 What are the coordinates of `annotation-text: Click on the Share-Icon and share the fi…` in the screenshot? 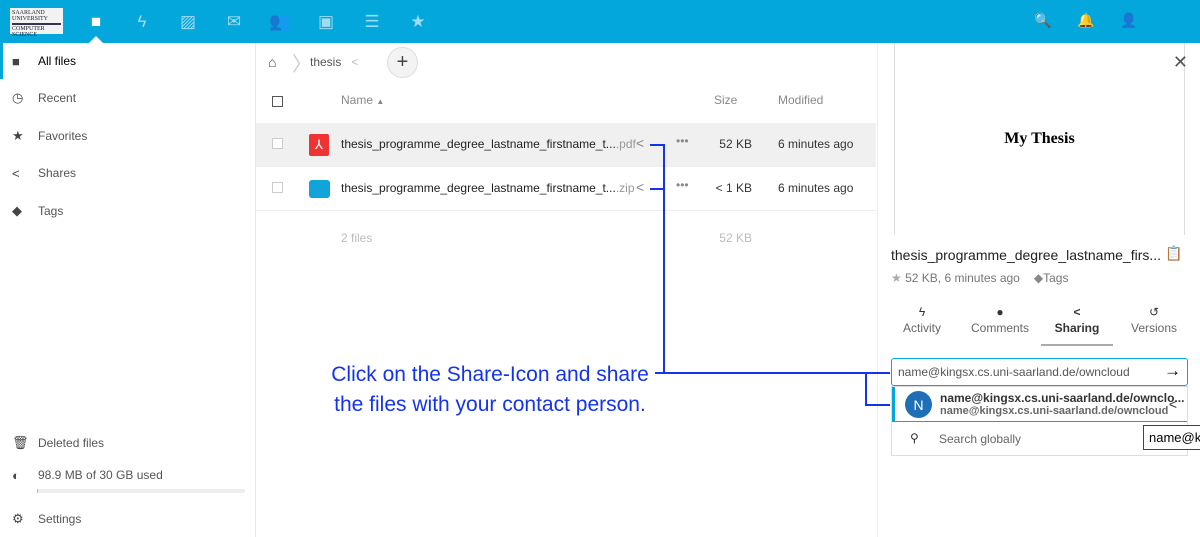 It's located at (490, 389).